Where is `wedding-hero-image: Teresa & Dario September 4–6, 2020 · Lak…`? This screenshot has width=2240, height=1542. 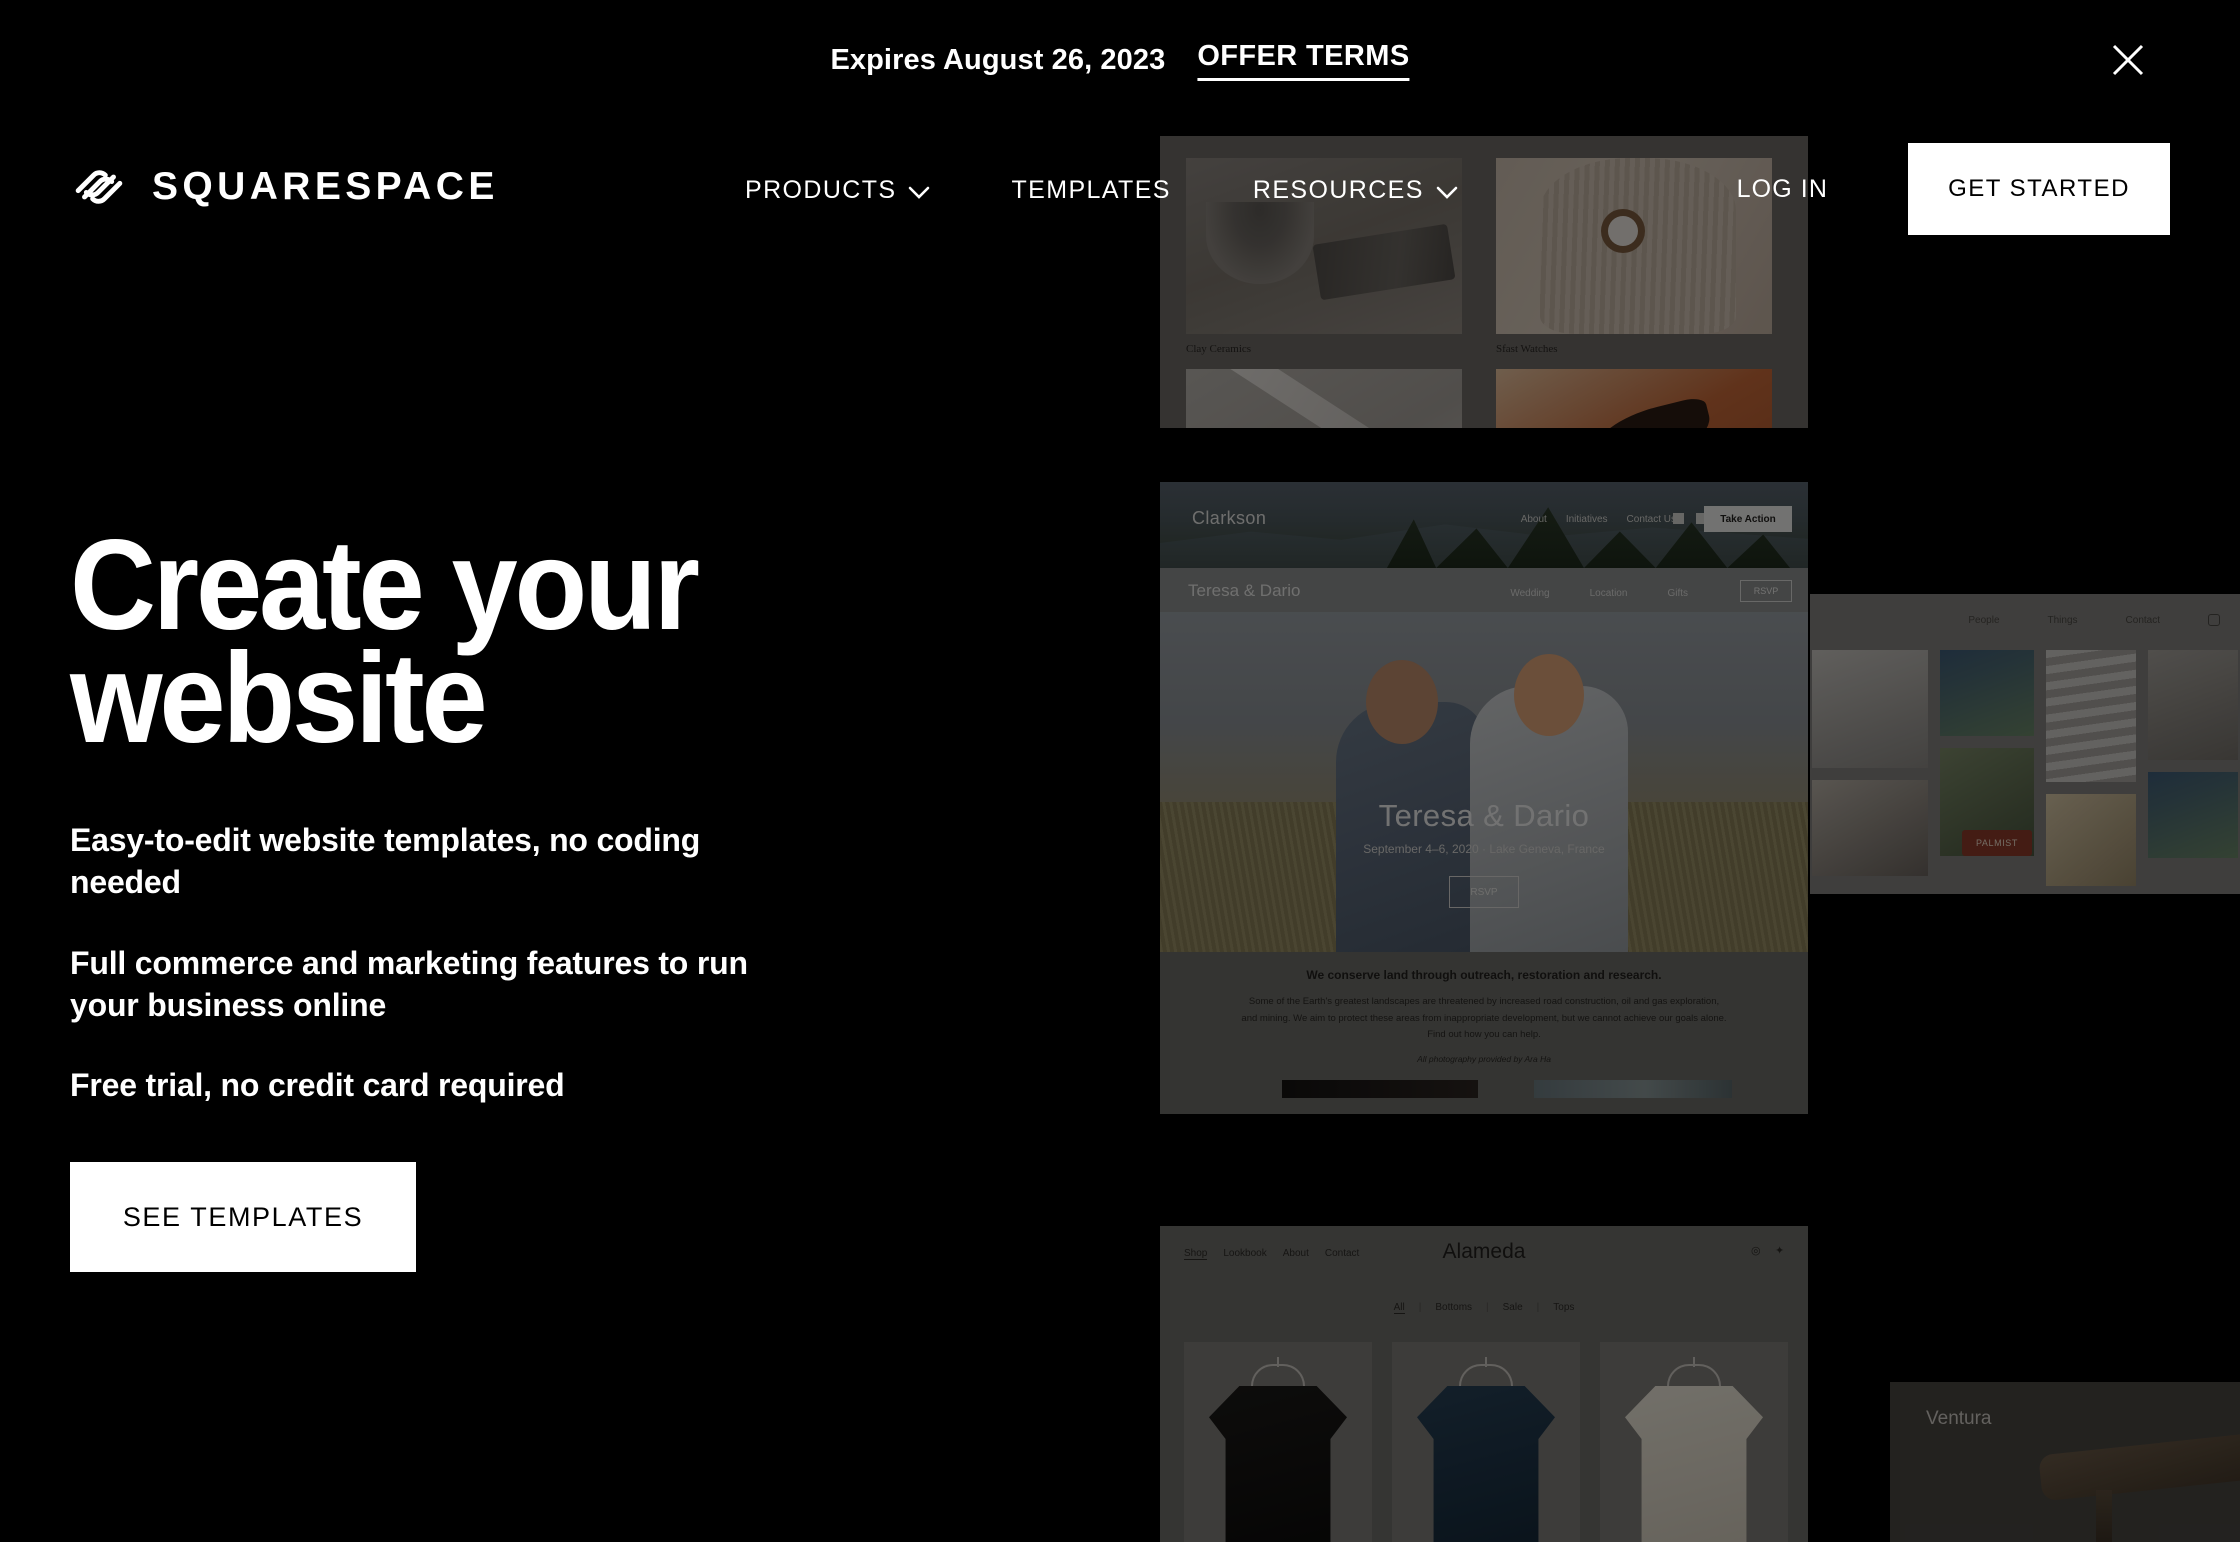
wedding-hero-image: Teresa & Dario September 4–6, 2020 · Lak… is located at coordinates (1484, 782).